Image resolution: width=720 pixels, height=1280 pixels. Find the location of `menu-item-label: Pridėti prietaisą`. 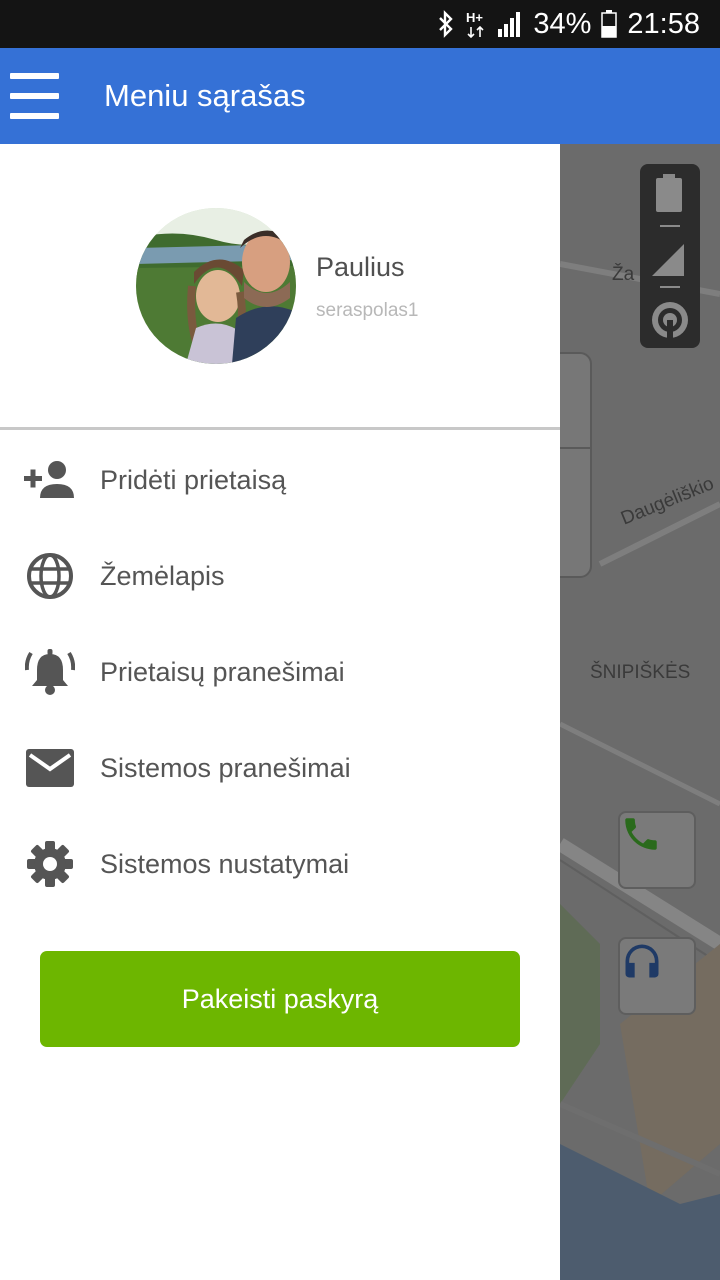

menu-item-label: Pridėti prietaisą is located at coordinates (193, 480).